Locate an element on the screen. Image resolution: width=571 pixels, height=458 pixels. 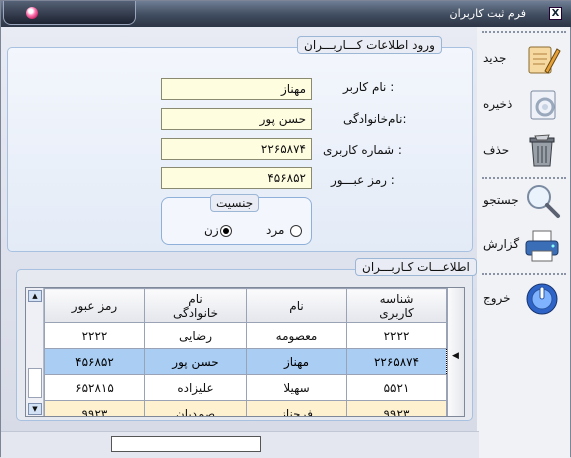
userid-field: ۲۲۶۵۸۷۴ is located at coordinates (236, 149).